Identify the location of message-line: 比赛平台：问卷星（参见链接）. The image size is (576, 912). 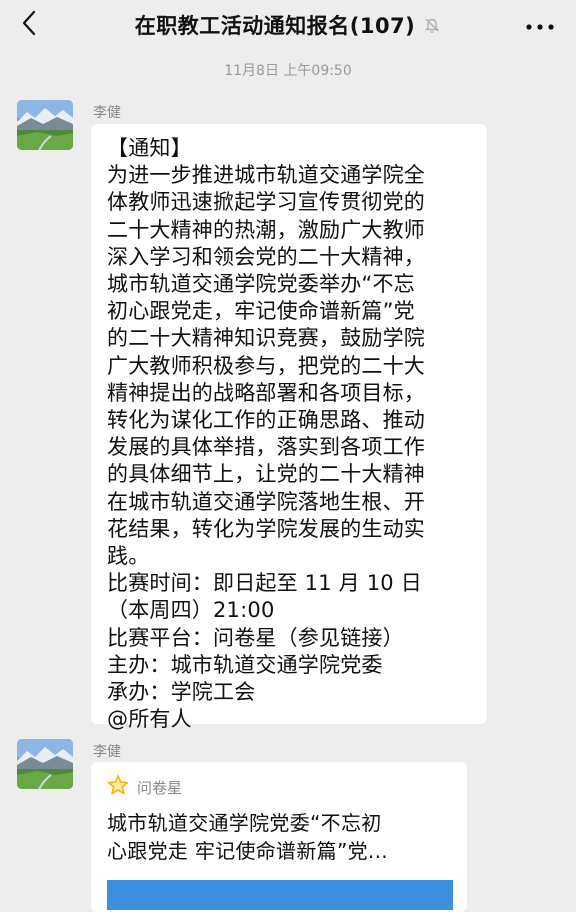
(255, 637).